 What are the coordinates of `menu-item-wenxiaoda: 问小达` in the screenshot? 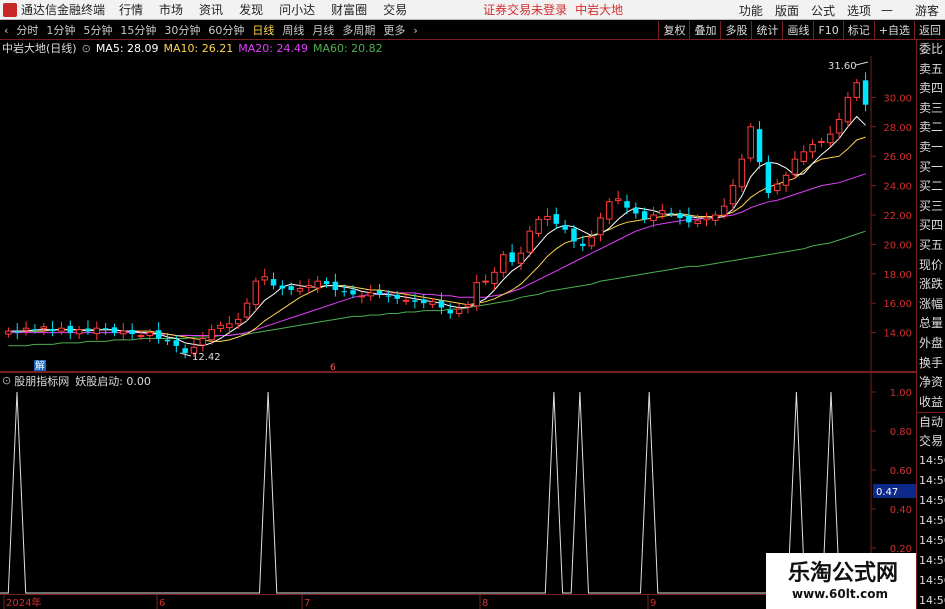 It's located at (297, 9).